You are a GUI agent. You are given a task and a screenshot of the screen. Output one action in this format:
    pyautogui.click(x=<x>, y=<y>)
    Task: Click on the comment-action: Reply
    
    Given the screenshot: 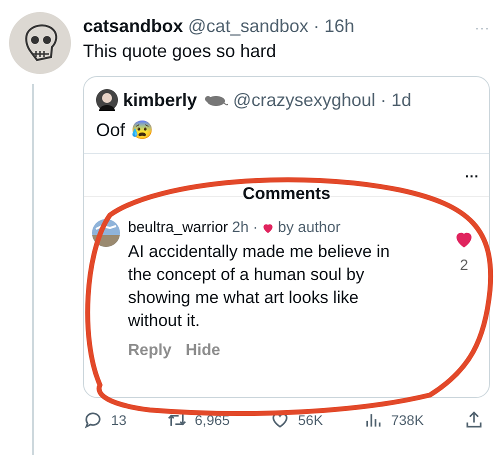 What is the action you would take?
    pyautogui.click(x=150, y=351)
    